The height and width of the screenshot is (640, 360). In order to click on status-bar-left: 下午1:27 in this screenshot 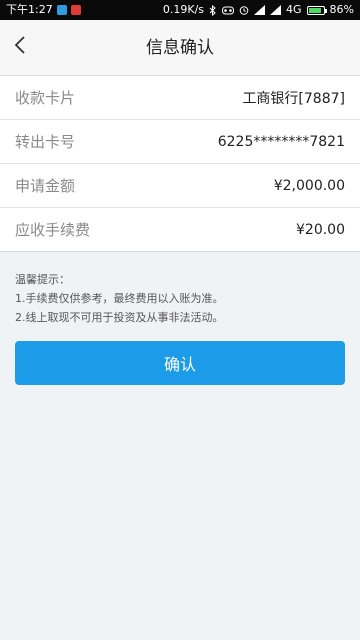, I will do `click(43, 10)`.